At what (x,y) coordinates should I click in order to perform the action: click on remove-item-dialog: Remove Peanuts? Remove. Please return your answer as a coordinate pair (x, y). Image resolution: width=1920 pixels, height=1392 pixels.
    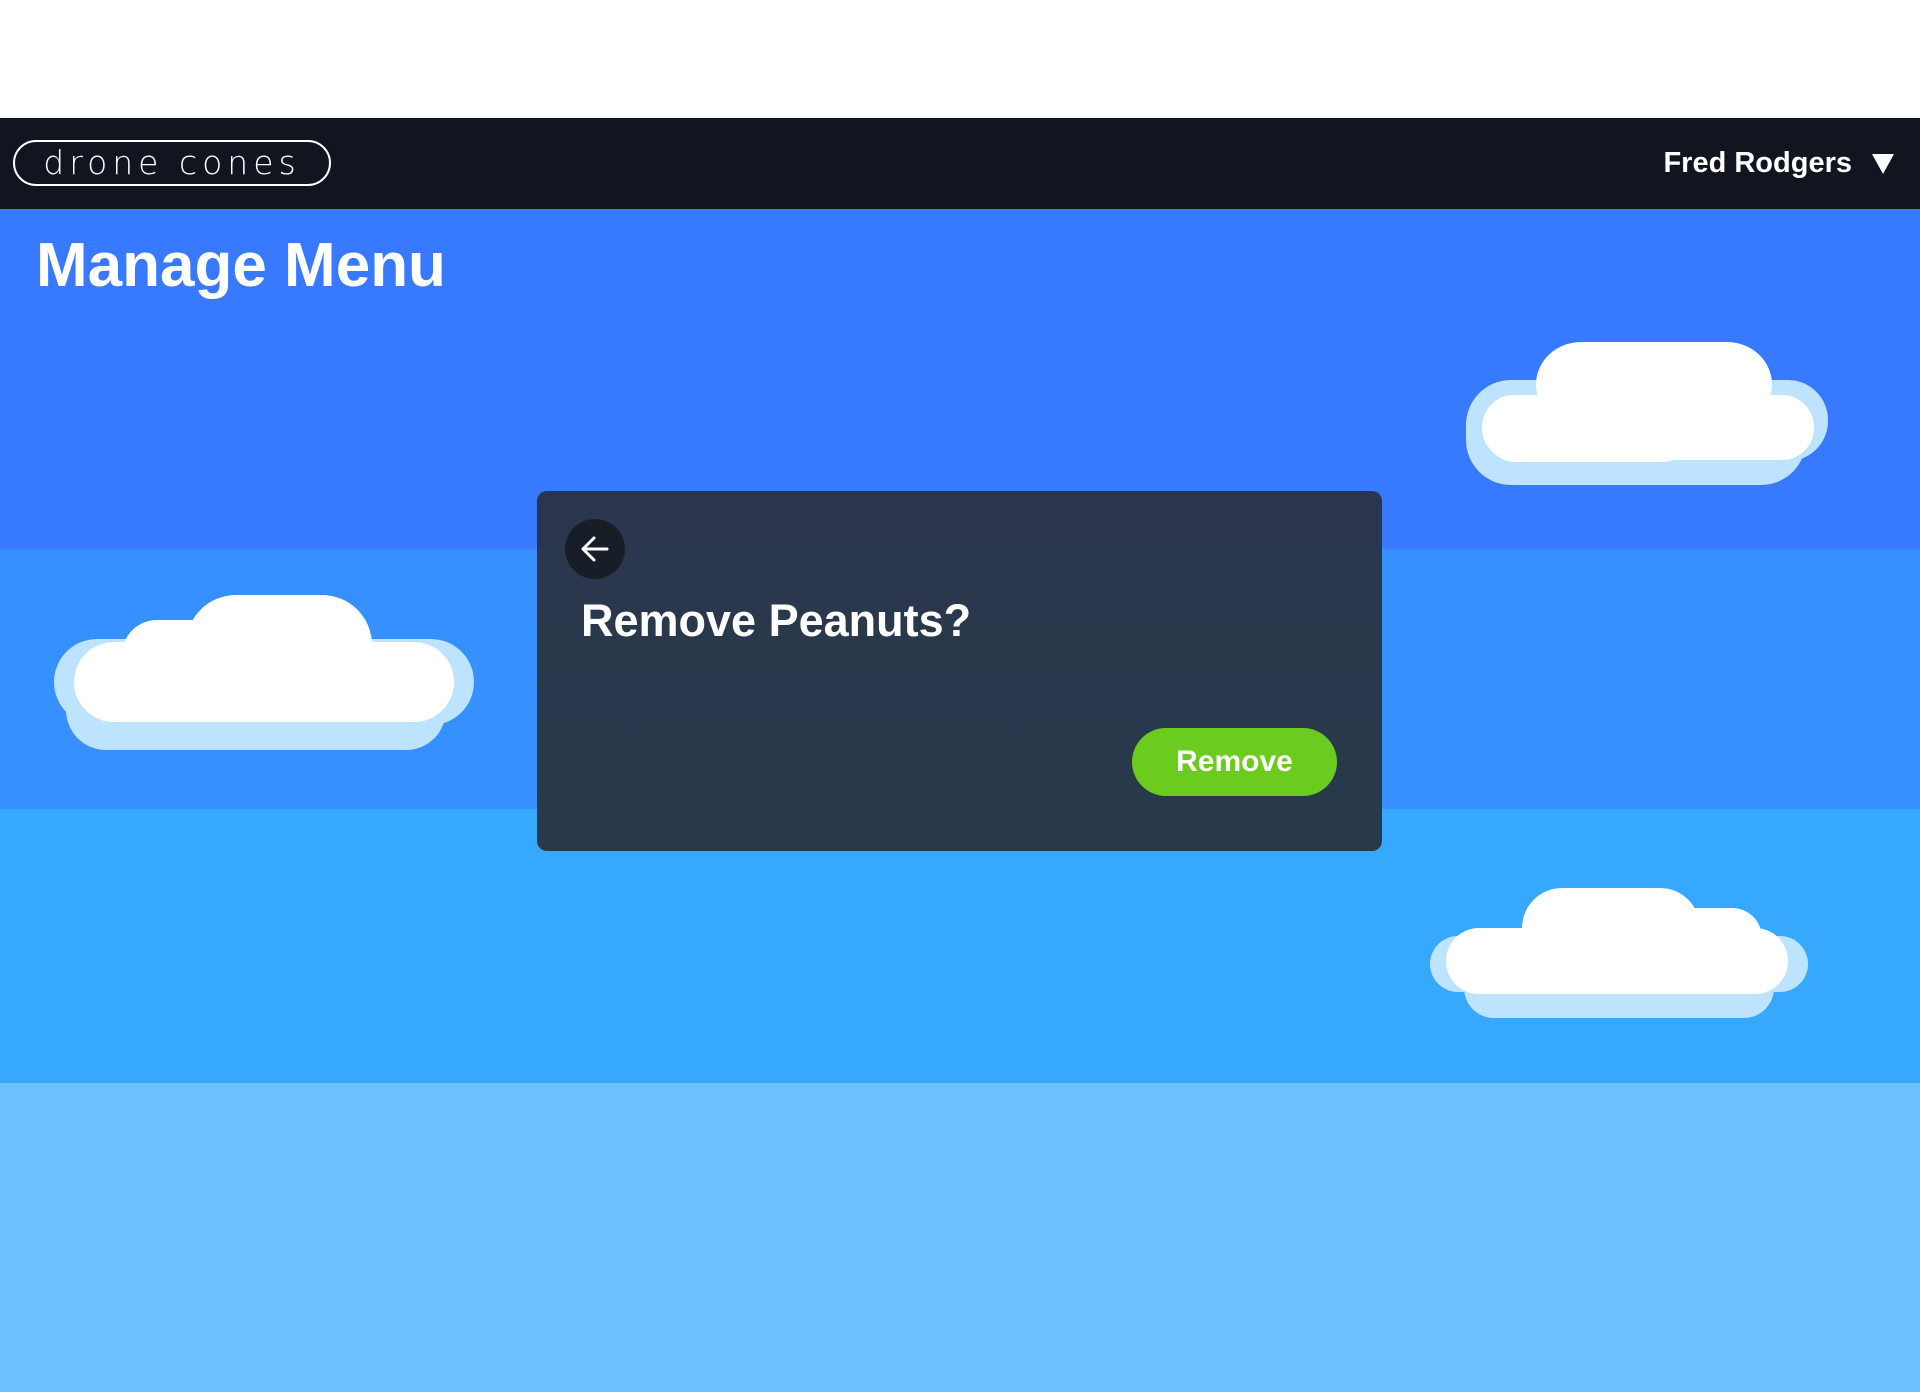
    Looking at the image, I should click on (959, 671).